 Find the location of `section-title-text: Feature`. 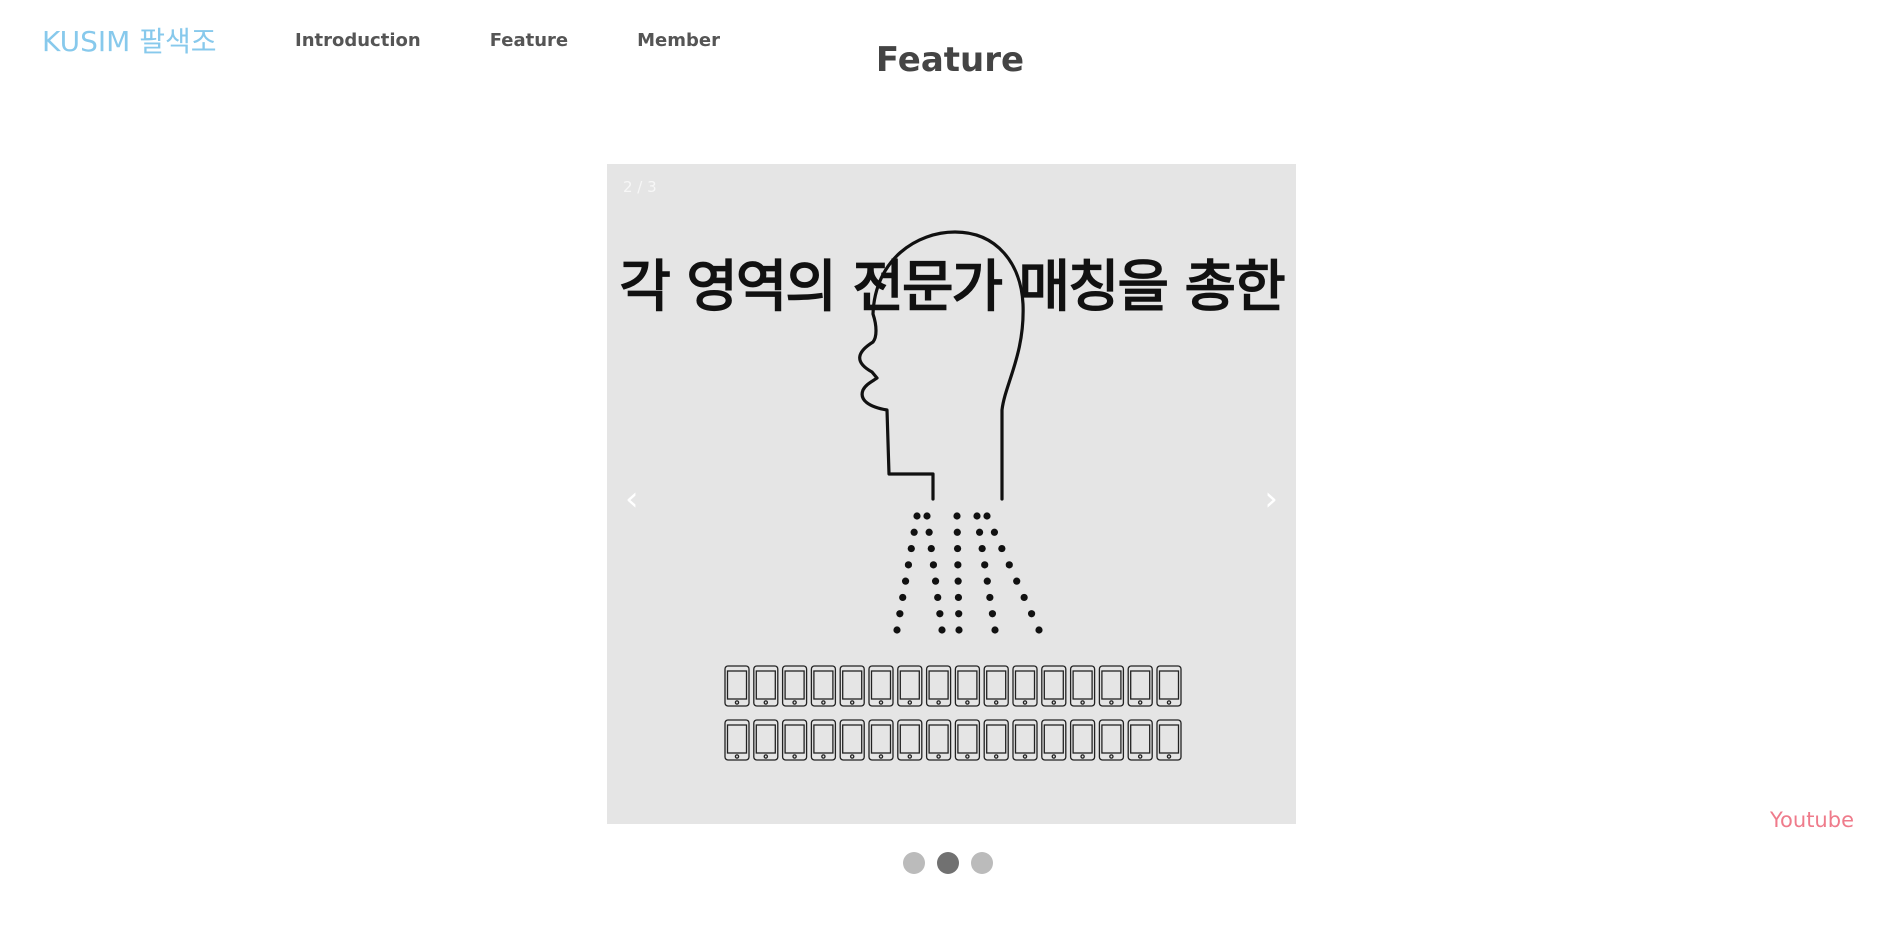

section-title-text: Feature is located at coordinates (950, 60).